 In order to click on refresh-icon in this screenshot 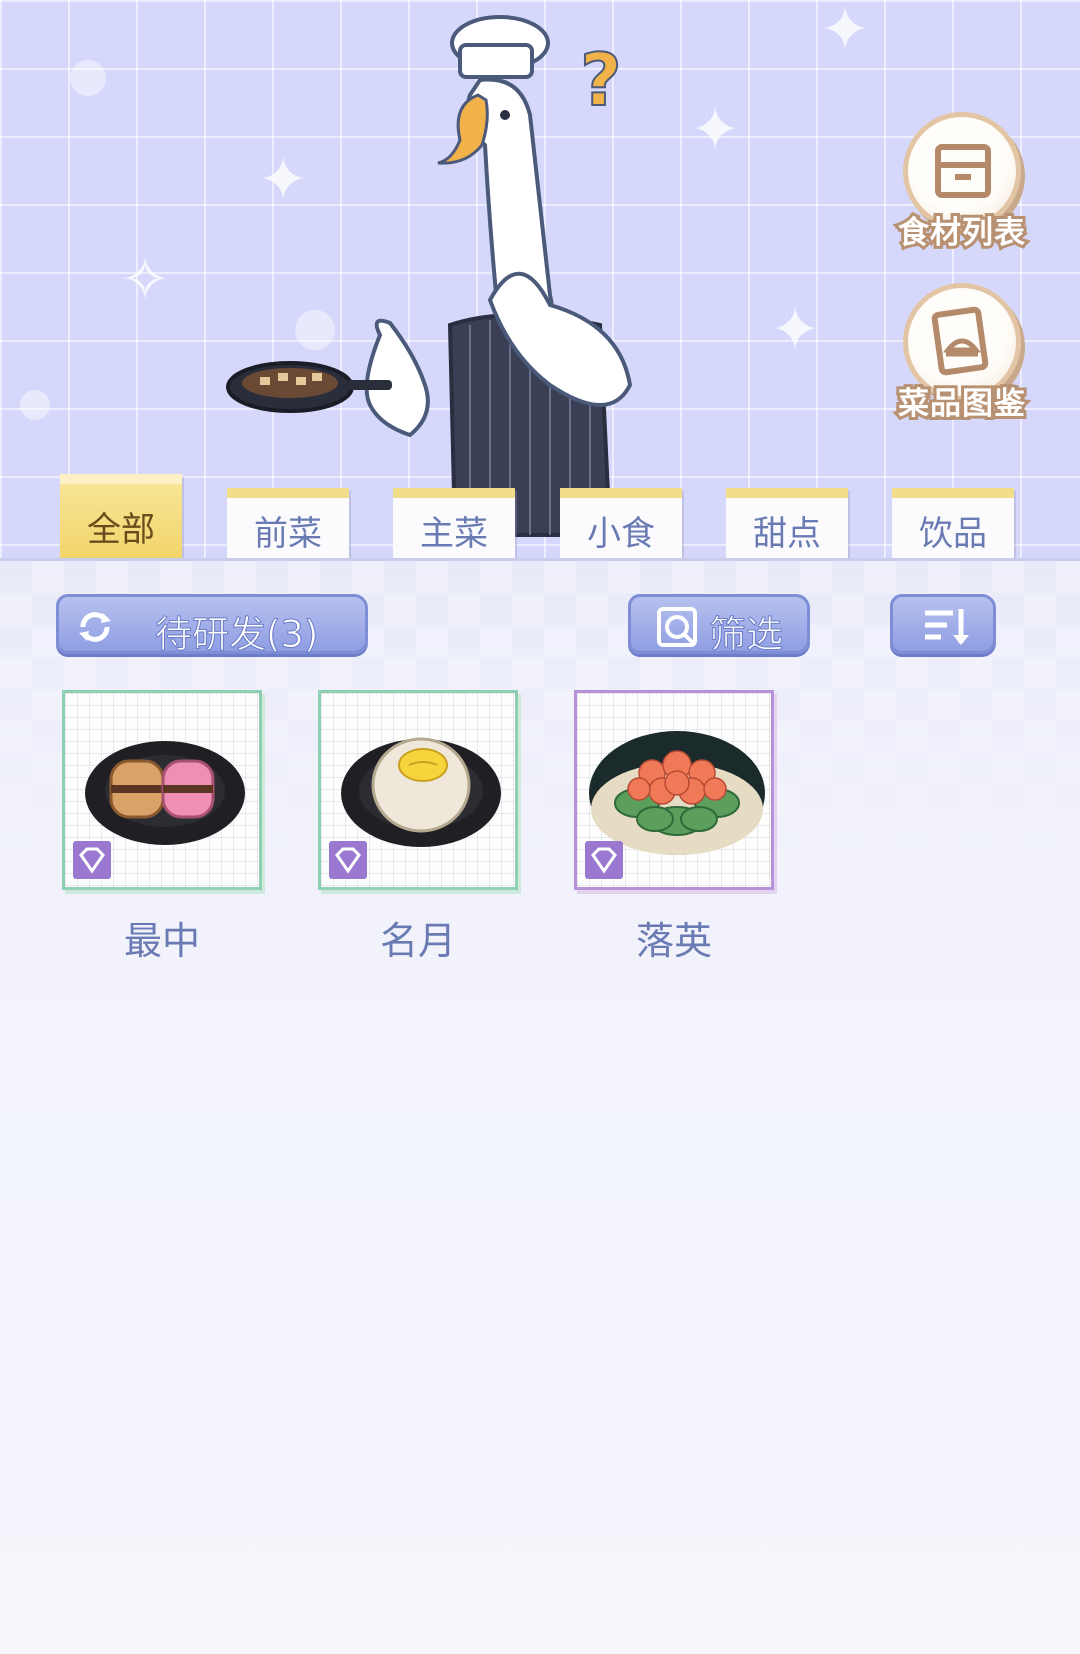, I will do `click(95, 627)`.